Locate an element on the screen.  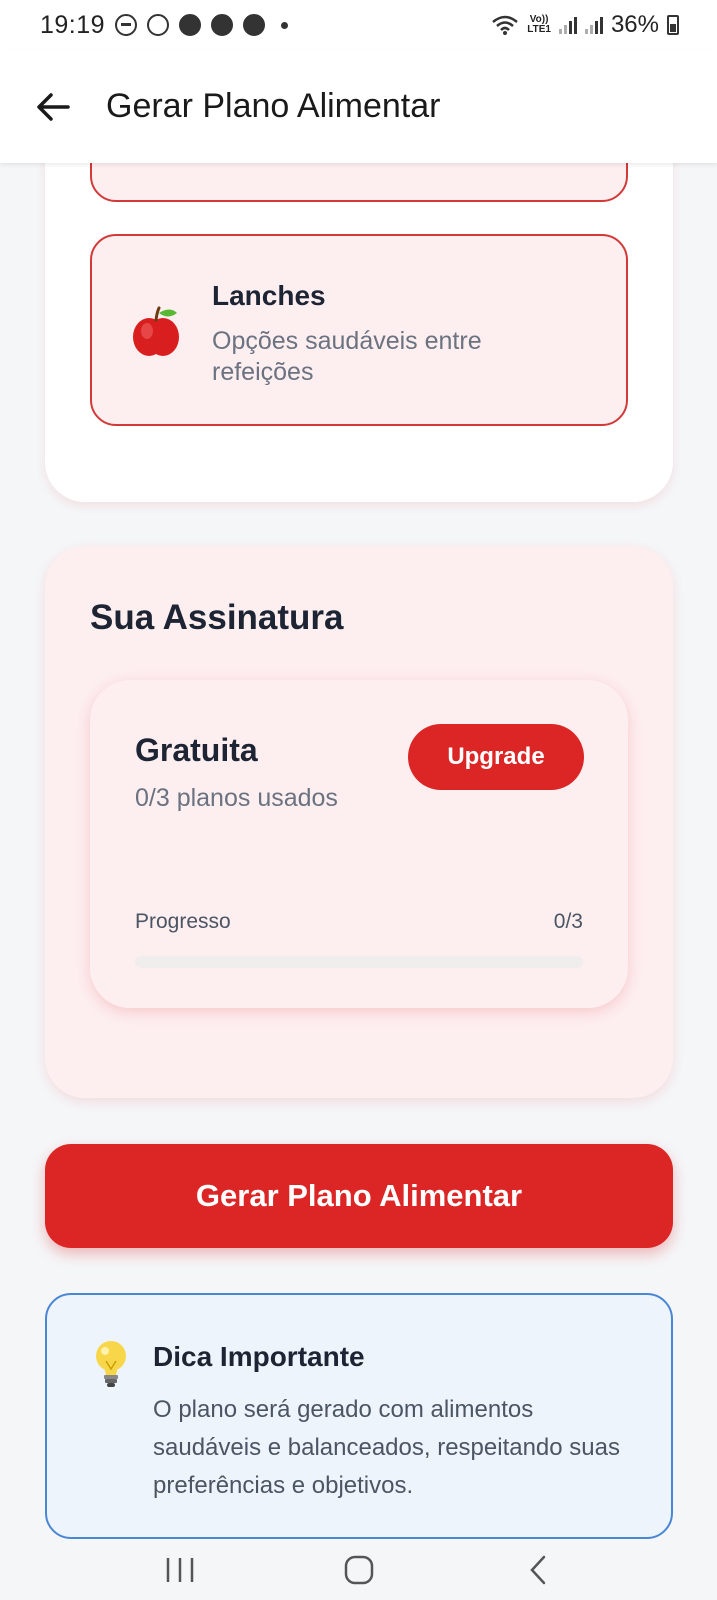
lte-indicator: Vo)) LTE1 is located at coordinates (539, 25).